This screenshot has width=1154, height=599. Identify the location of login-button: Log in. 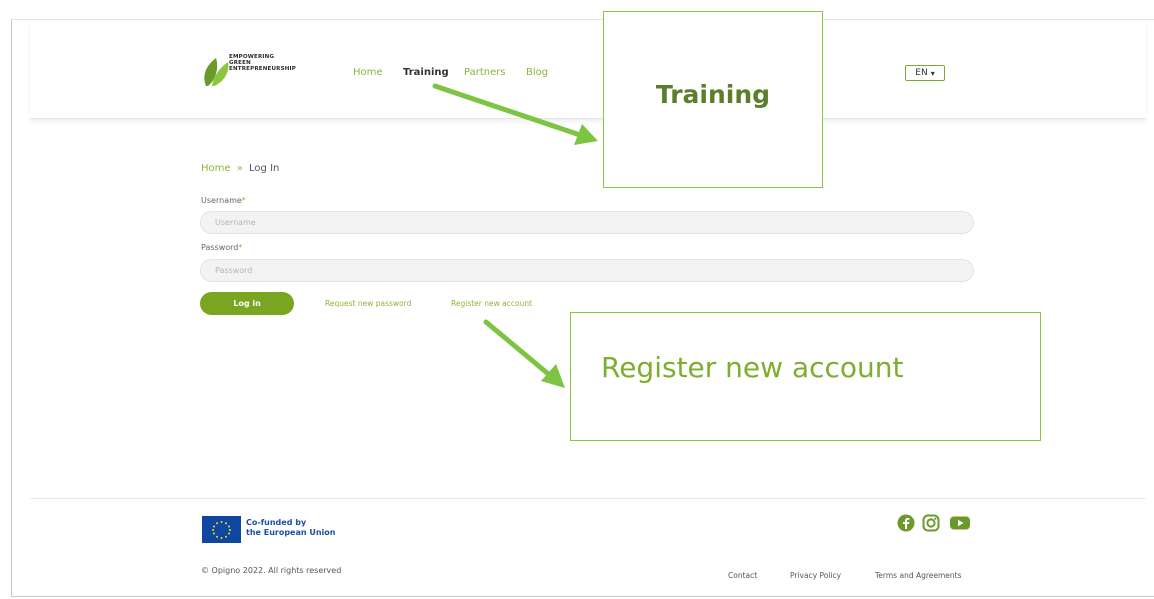
(247, 303).